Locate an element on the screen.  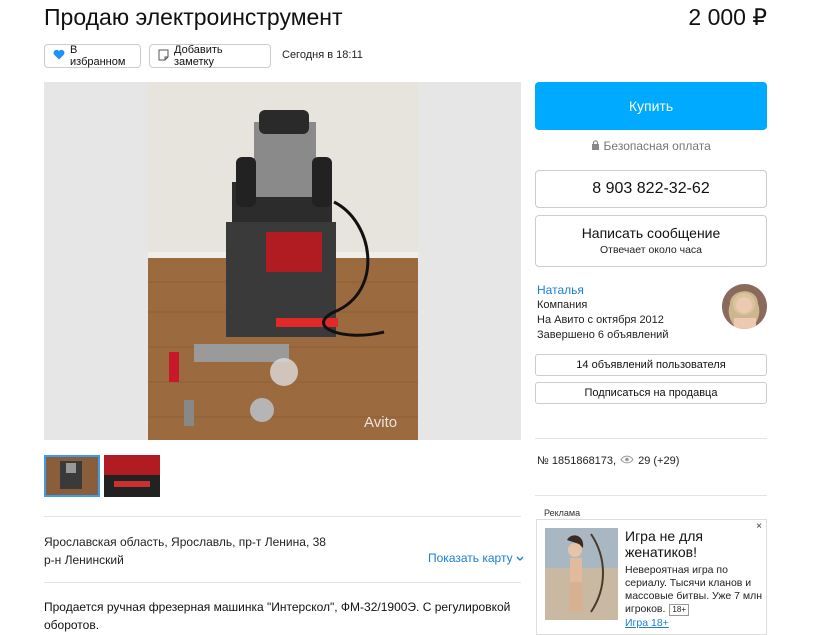
safe-payment-label: Безопасная оплата is located at coordinates (657, 146).